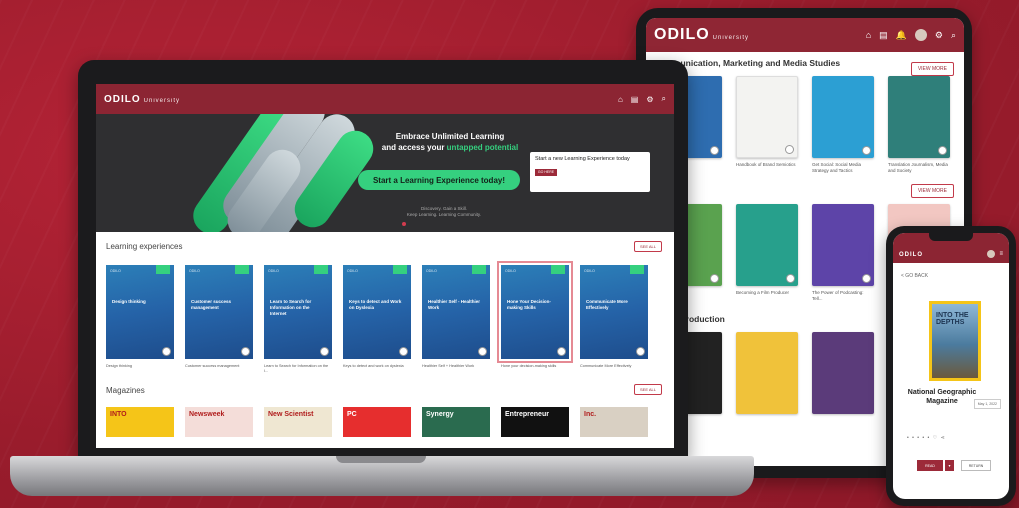 This screenshot has height=508, width=1019. What do you see at coordinates (373, 366) in the screenshot?
I see `learning-experience-caption: Keys to detect and work on dyslexia` at bounding box center [373, 366].